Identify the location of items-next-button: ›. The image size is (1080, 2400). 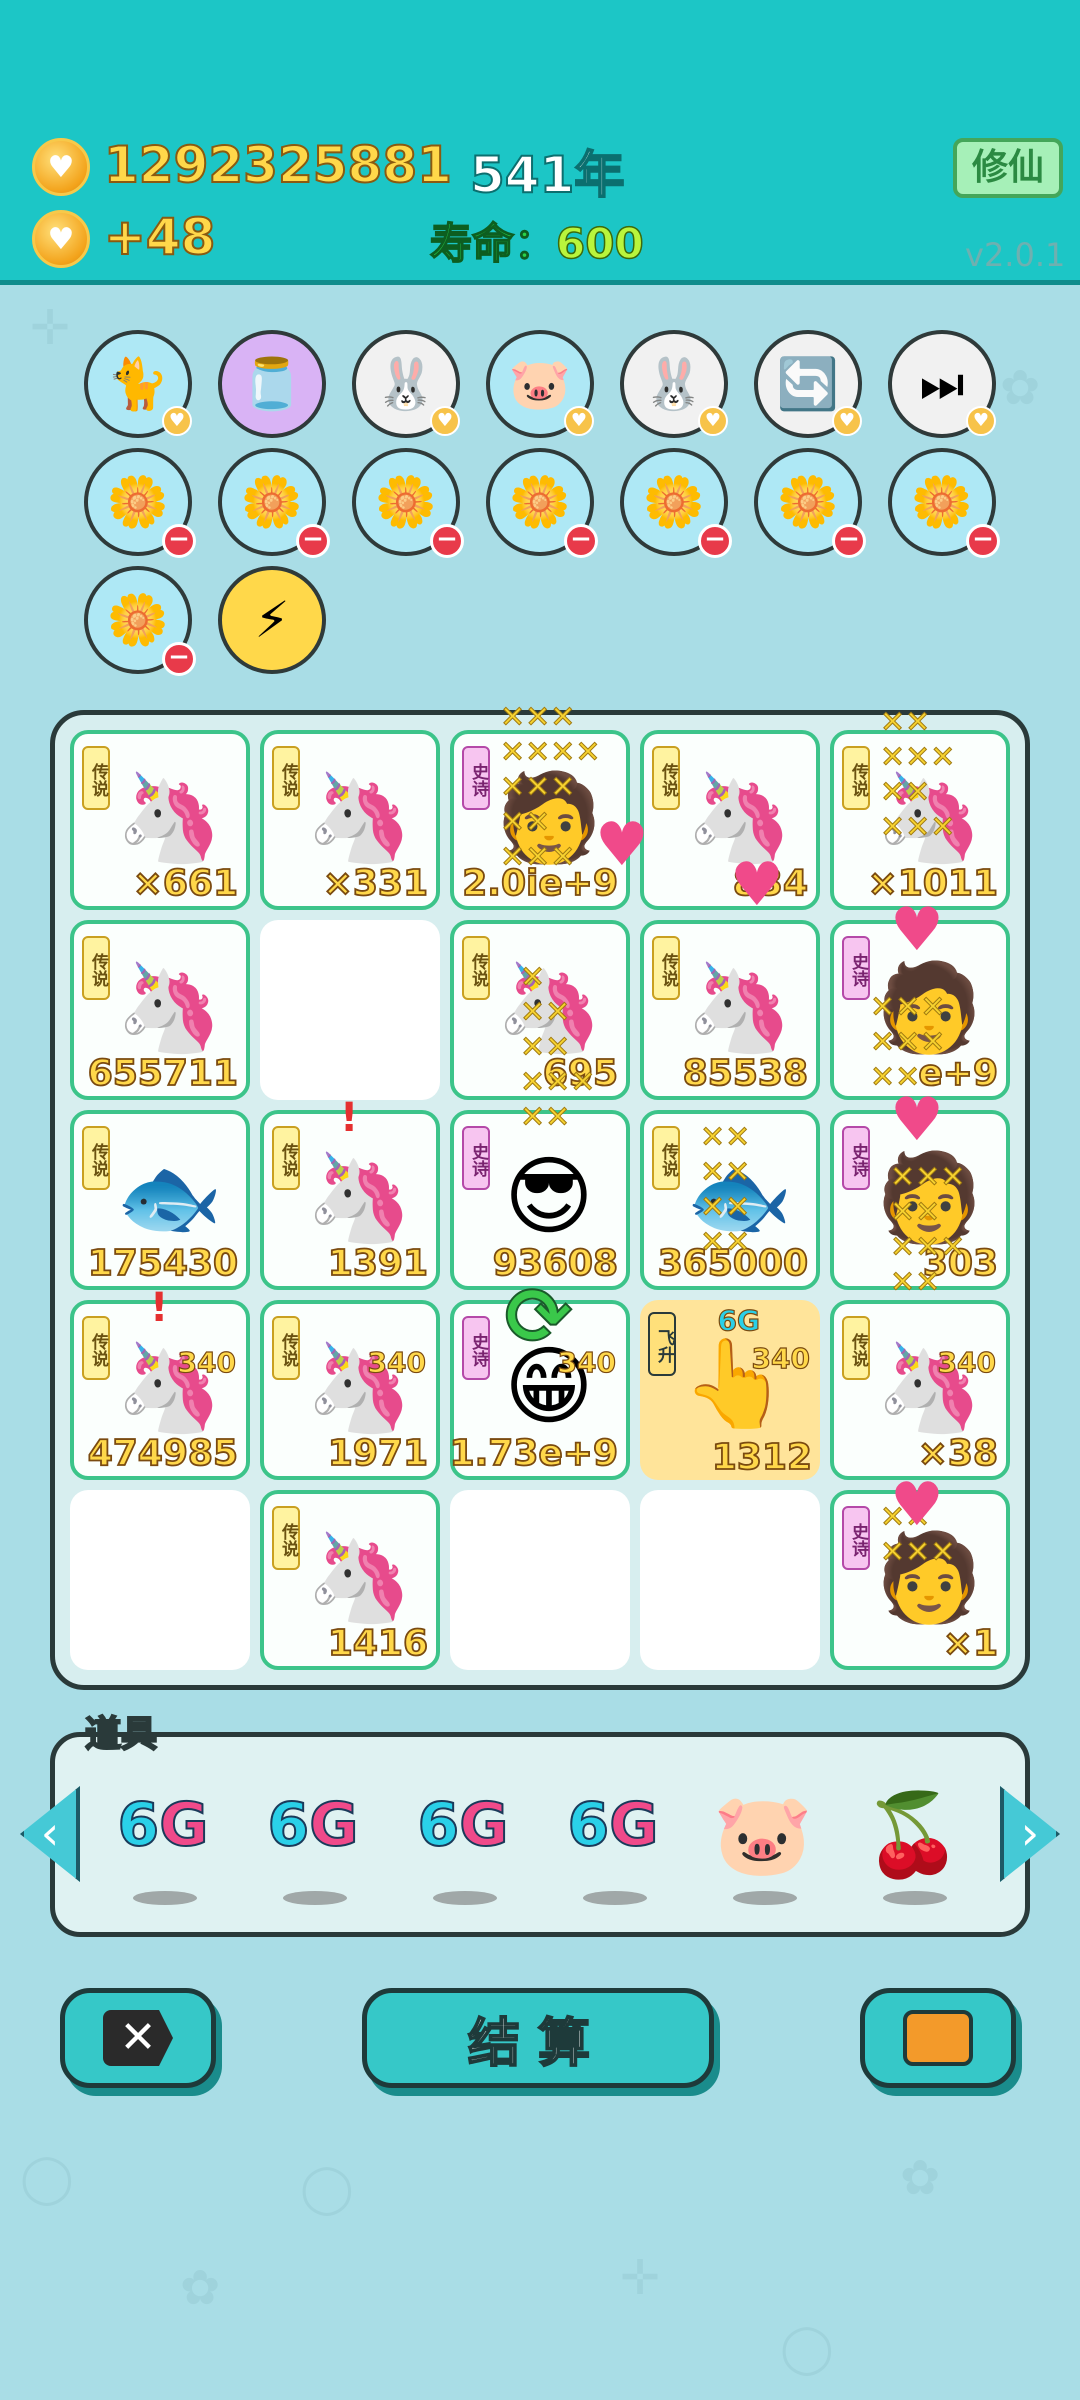
(1030, 1834).